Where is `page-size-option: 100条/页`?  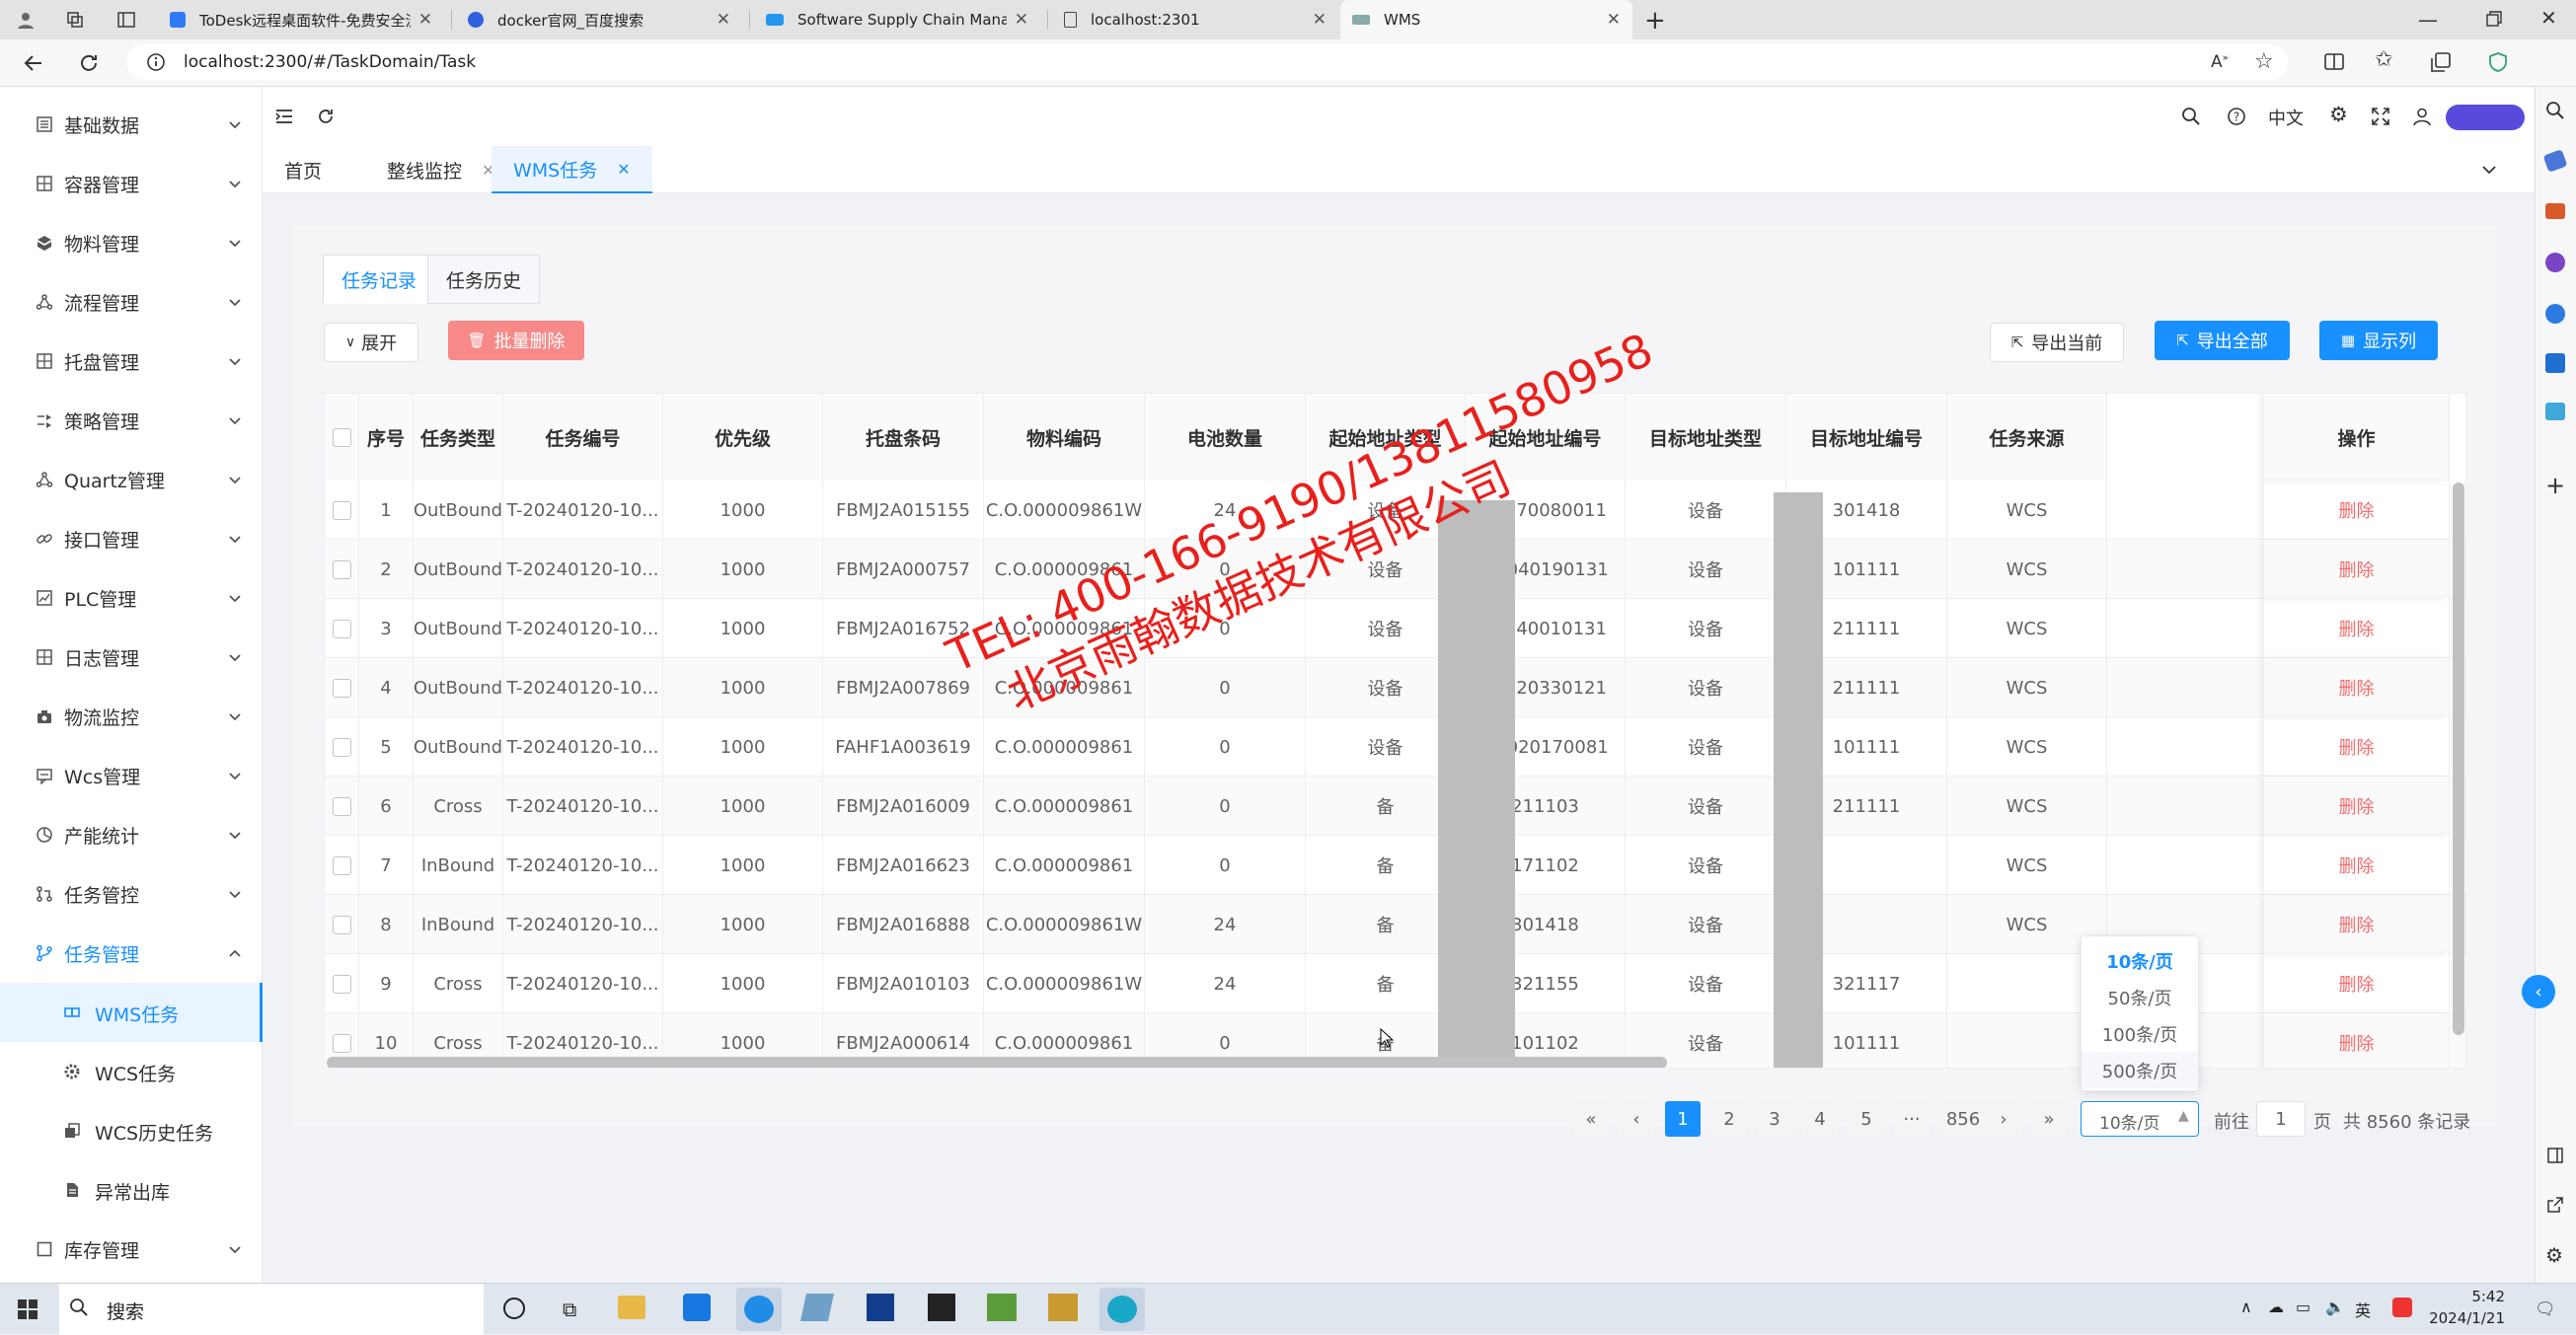
page-size-option: 100条/页 is located at coordinates (2140, 1033).